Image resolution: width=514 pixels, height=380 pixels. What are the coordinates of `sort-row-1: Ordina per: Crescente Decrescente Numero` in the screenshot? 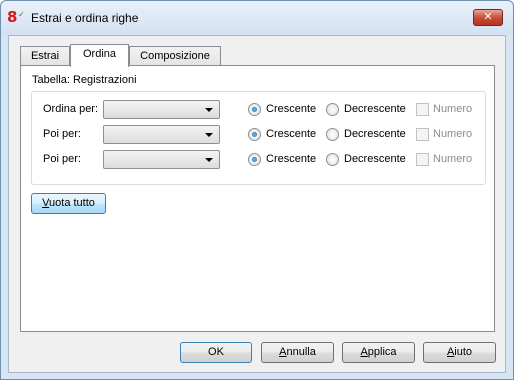 It's located at (258, 110).